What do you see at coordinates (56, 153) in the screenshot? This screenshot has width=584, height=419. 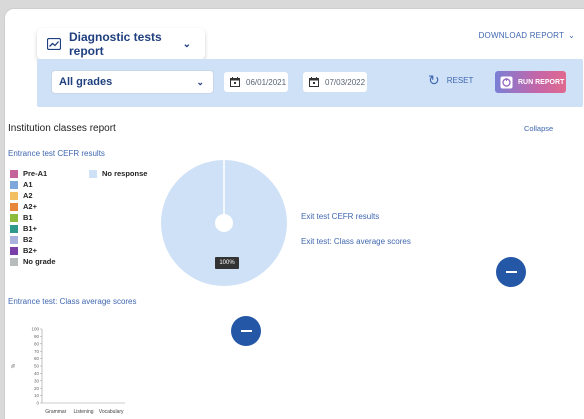 I see `entrance-cefr-title: Entrance test CEFR results` at bounding box center [56, 153].